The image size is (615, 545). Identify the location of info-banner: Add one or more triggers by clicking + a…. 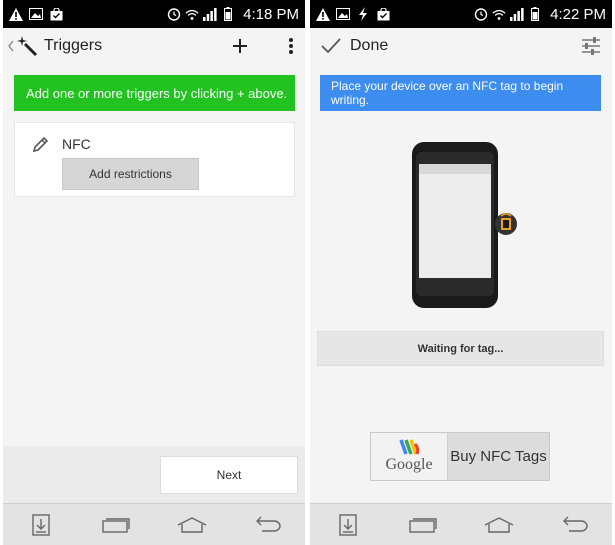
(154, 93).